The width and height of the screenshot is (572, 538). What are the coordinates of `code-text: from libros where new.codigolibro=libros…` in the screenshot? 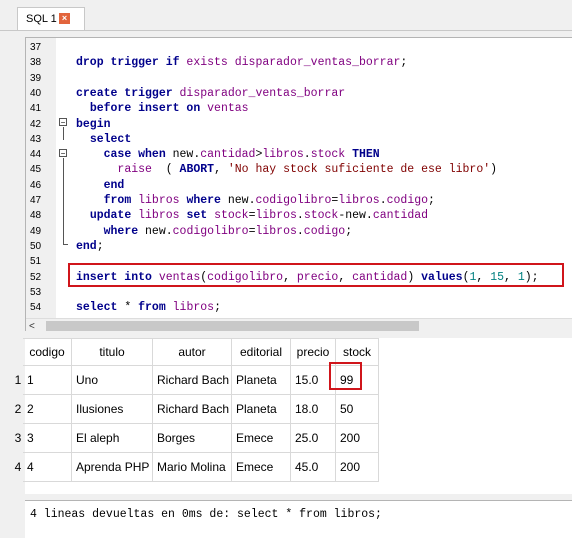 It's located at (269, 200).